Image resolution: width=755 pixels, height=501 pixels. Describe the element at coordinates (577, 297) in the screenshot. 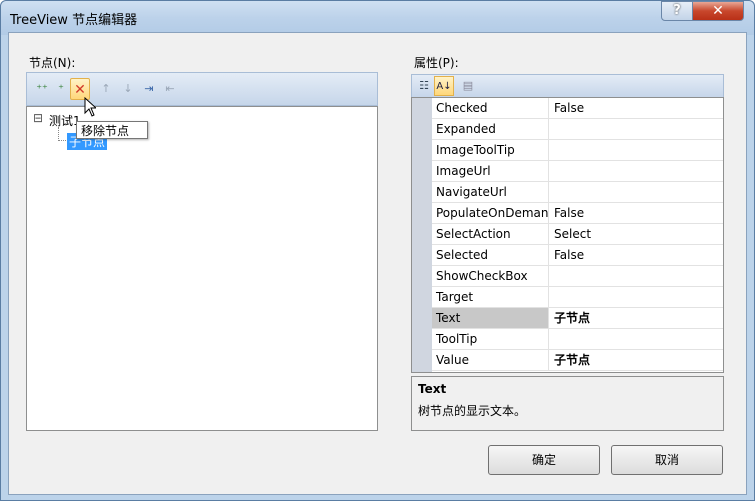

I see `property-row: Target` at that location.